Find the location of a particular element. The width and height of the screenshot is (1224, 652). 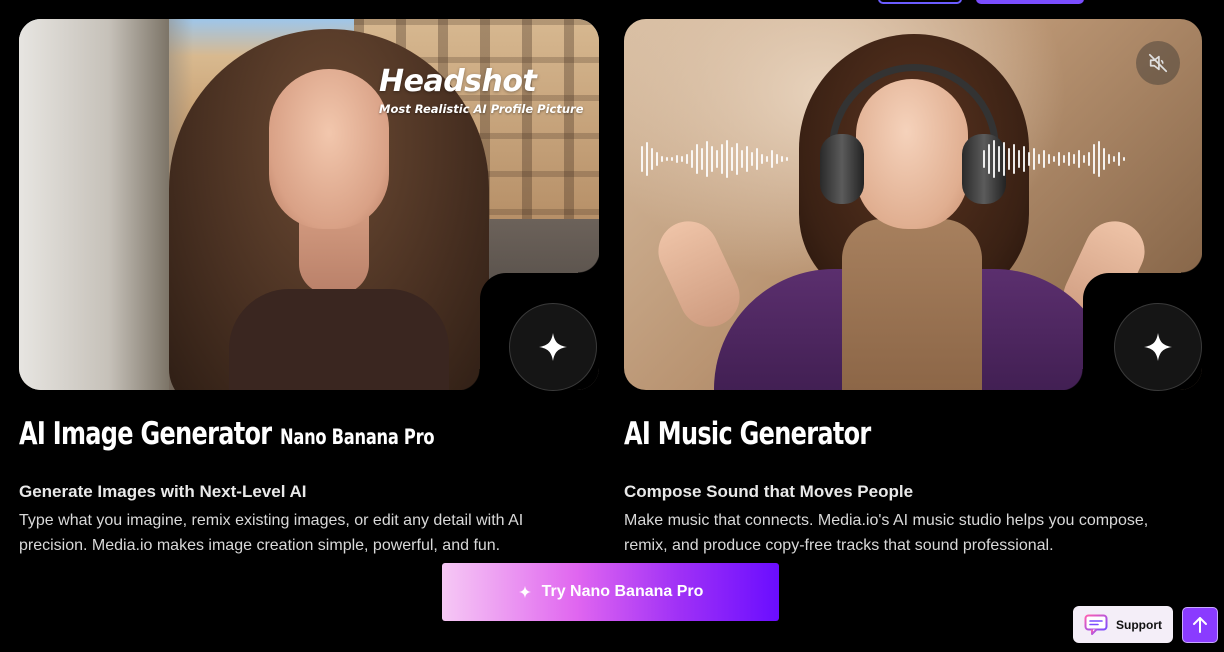

portrait-top is located at coordinates (339, 339).